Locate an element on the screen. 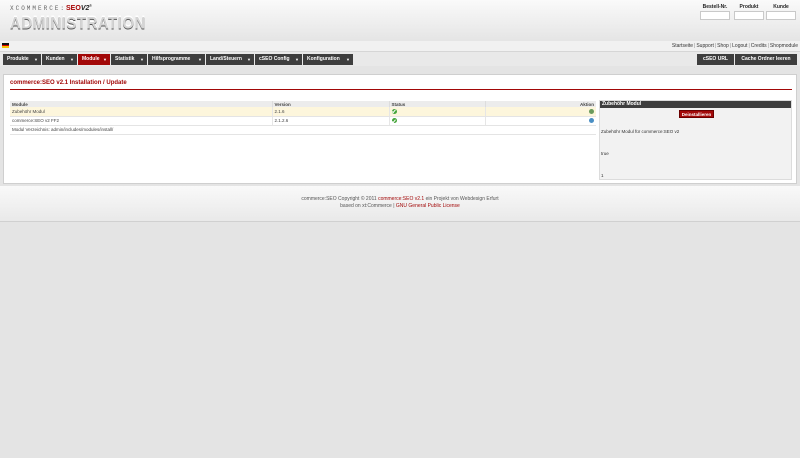 This screenshot has height=458, width=800. clear-cache-button: Cache Ordner leeren is located at coordinates (766, 59).